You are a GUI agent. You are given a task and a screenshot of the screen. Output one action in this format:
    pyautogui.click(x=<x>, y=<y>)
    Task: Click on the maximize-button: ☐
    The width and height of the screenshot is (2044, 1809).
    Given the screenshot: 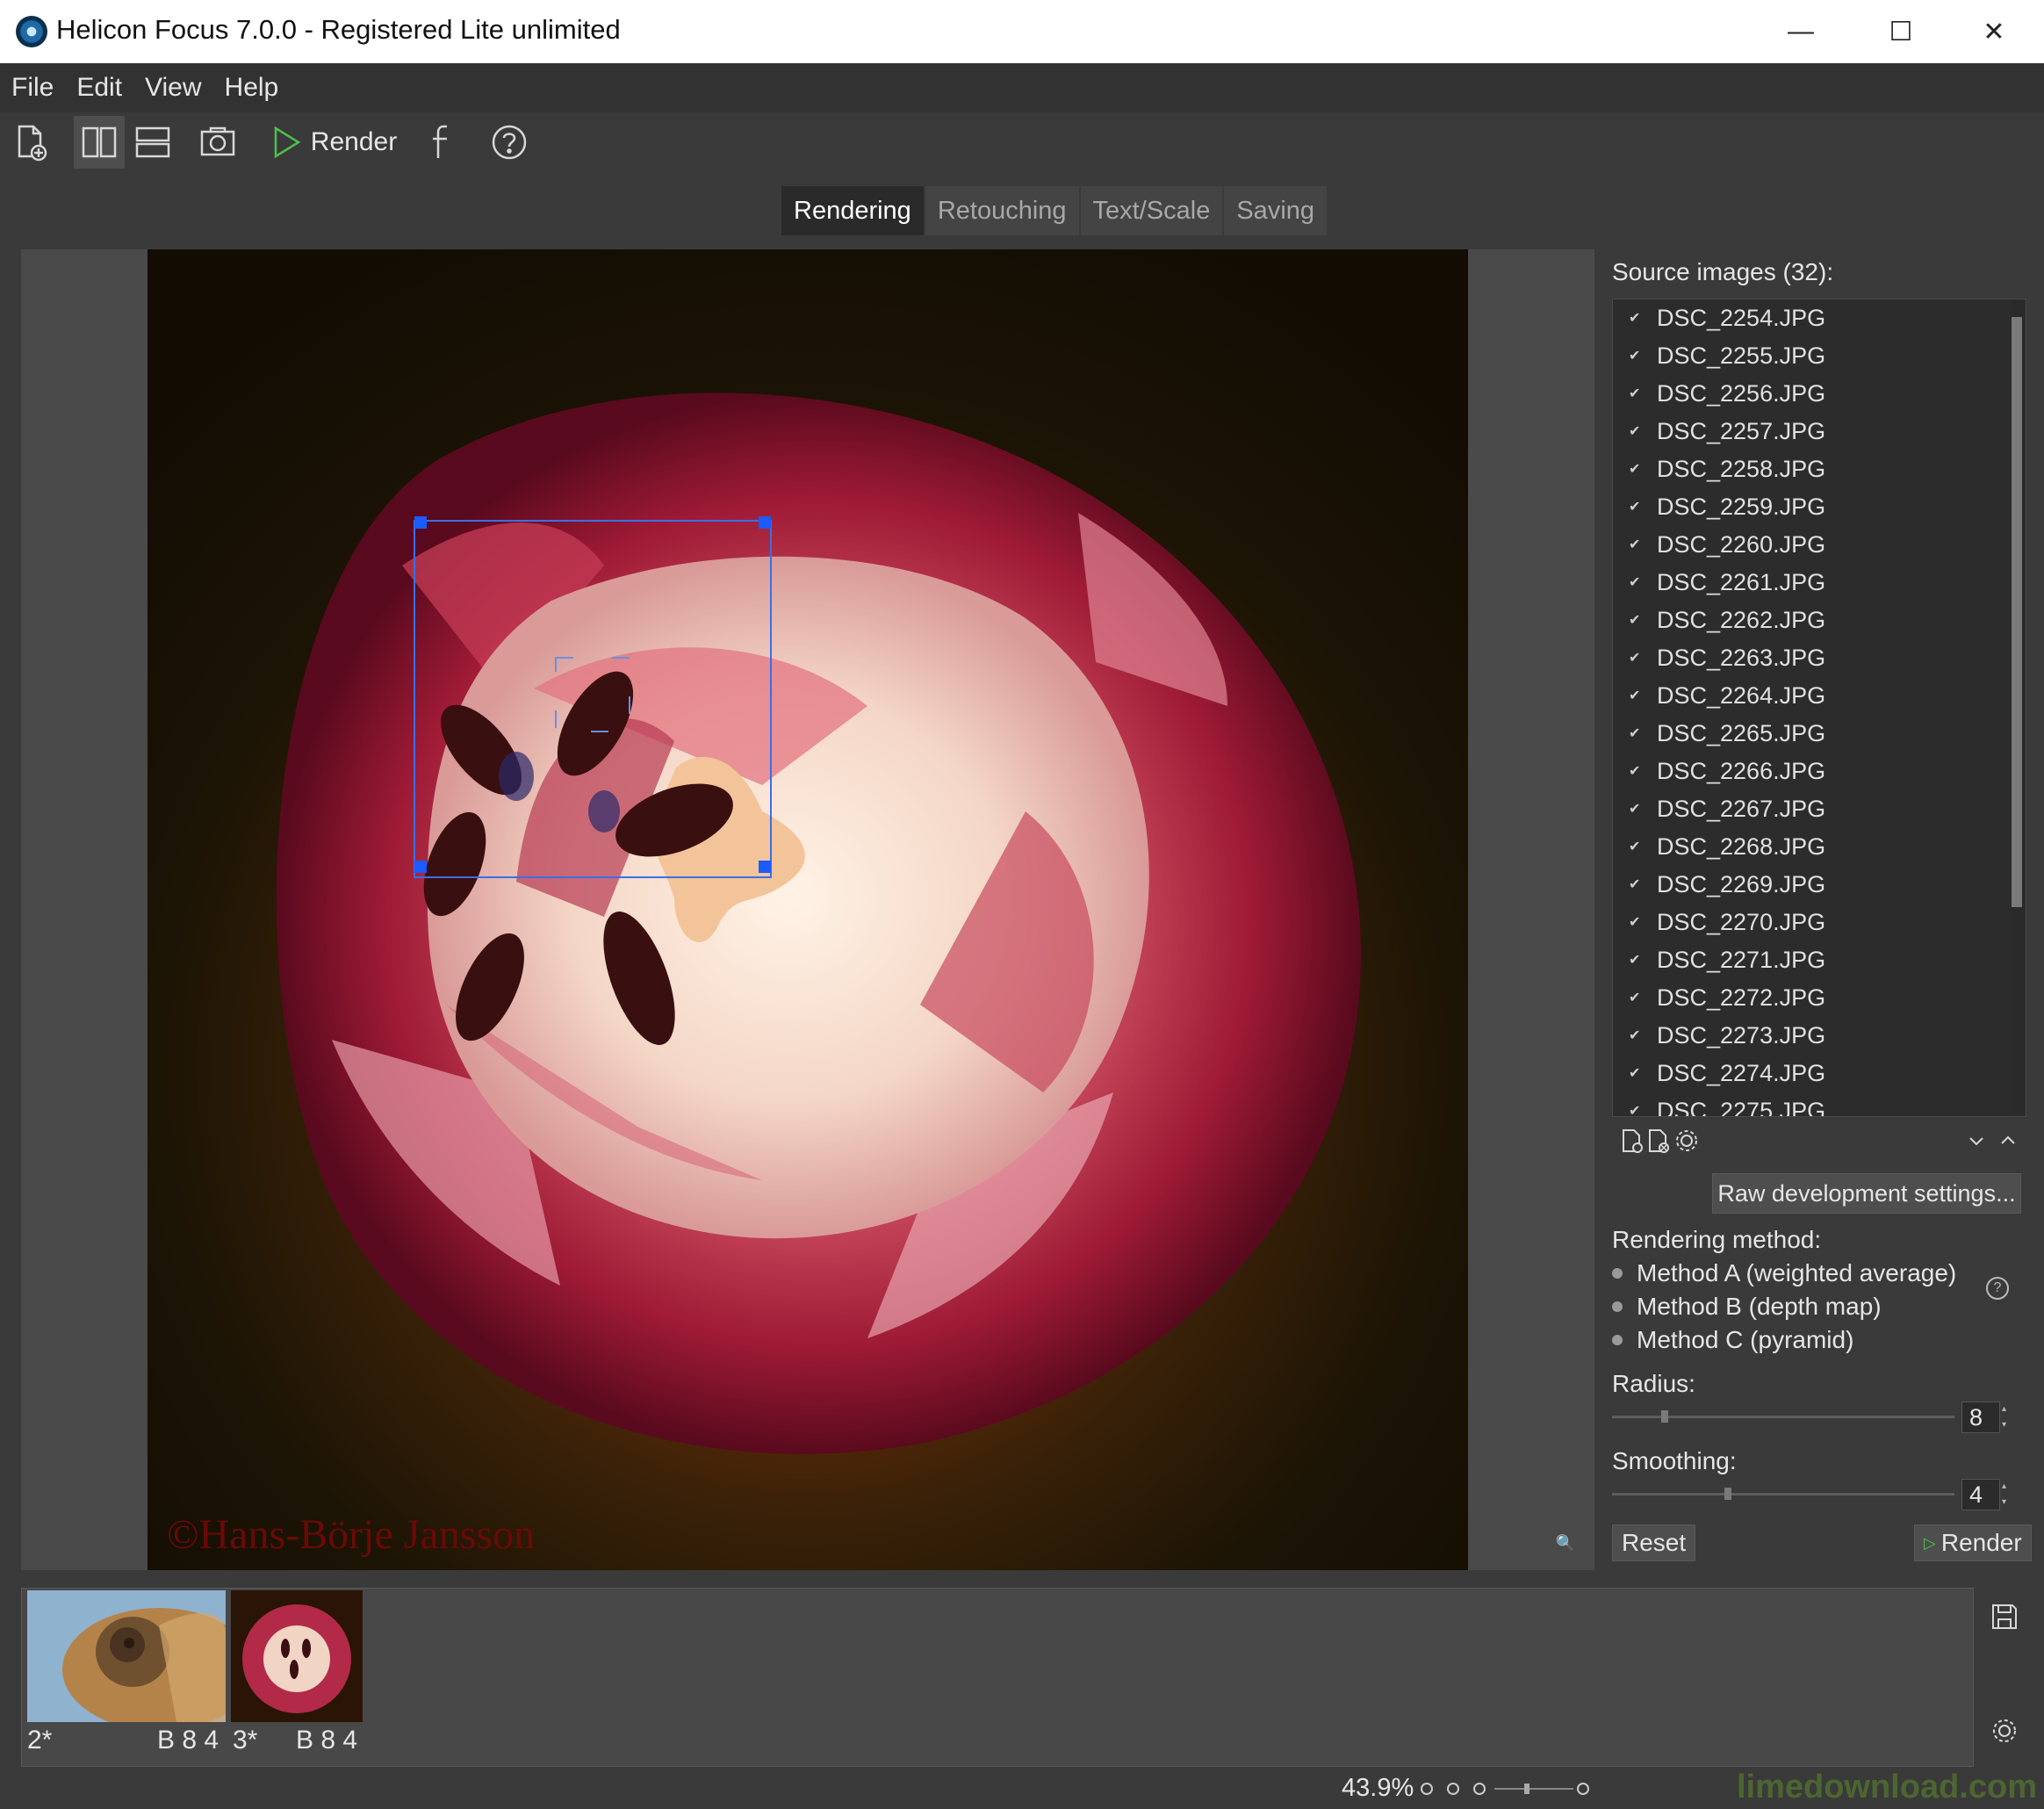 What is the action you would take?
    pyautogui.click(x=1901, y=31)
    